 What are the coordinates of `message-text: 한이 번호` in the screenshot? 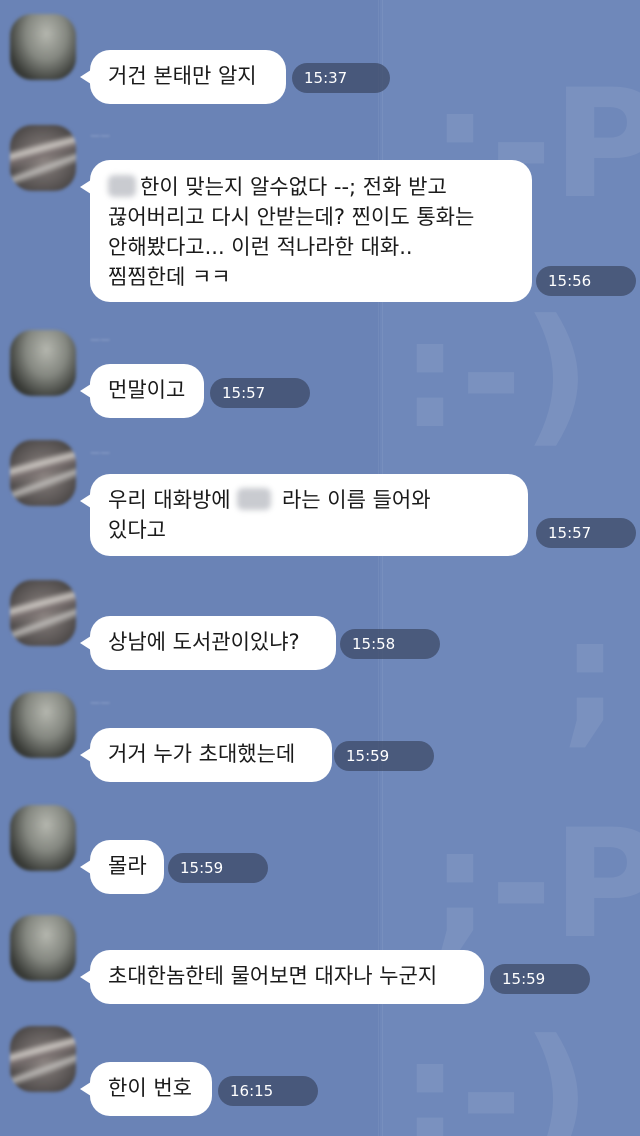 It's located at (150, 1088).